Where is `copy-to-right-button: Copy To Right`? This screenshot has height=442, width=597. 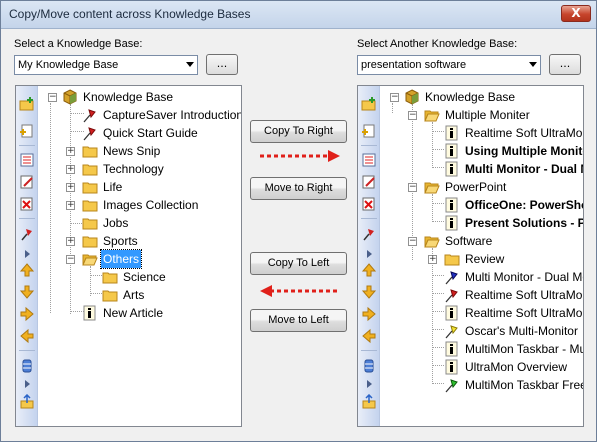 copy-to-right-button: Copy To Right is located at coordinates (298, 131).